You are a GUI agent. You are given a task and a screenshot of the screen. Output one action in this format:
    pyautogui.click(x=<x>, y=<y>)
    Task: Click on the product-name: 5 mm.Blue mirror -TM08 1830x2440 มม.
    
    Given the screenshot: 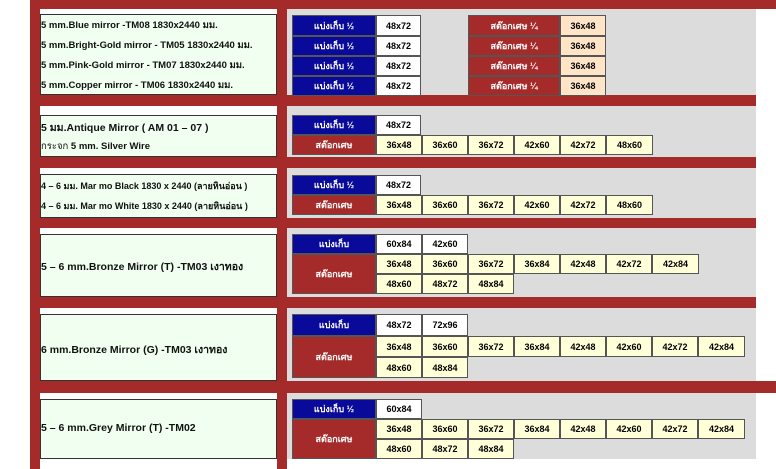 What is the action you would take?
    pyautogui.click(x=129, y=25)
    